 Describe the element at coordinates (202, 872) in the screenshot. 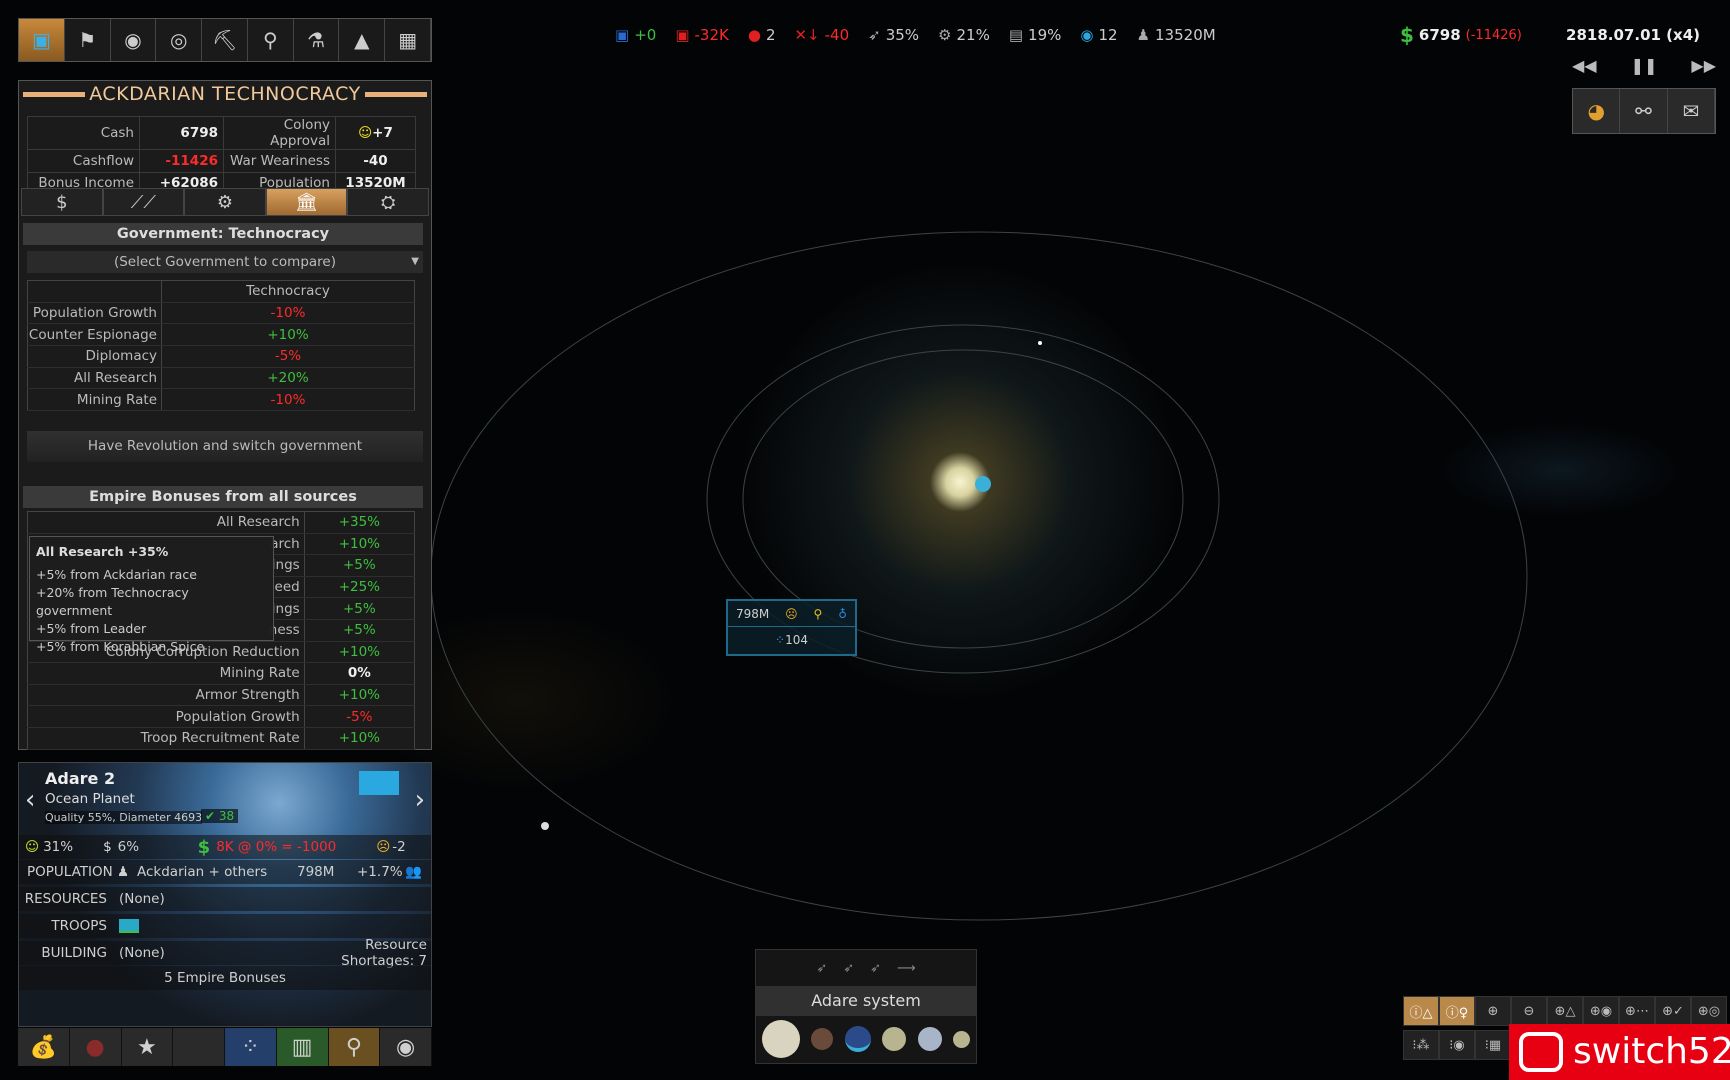

I see `race-value: Ackdarian + others` at that location.